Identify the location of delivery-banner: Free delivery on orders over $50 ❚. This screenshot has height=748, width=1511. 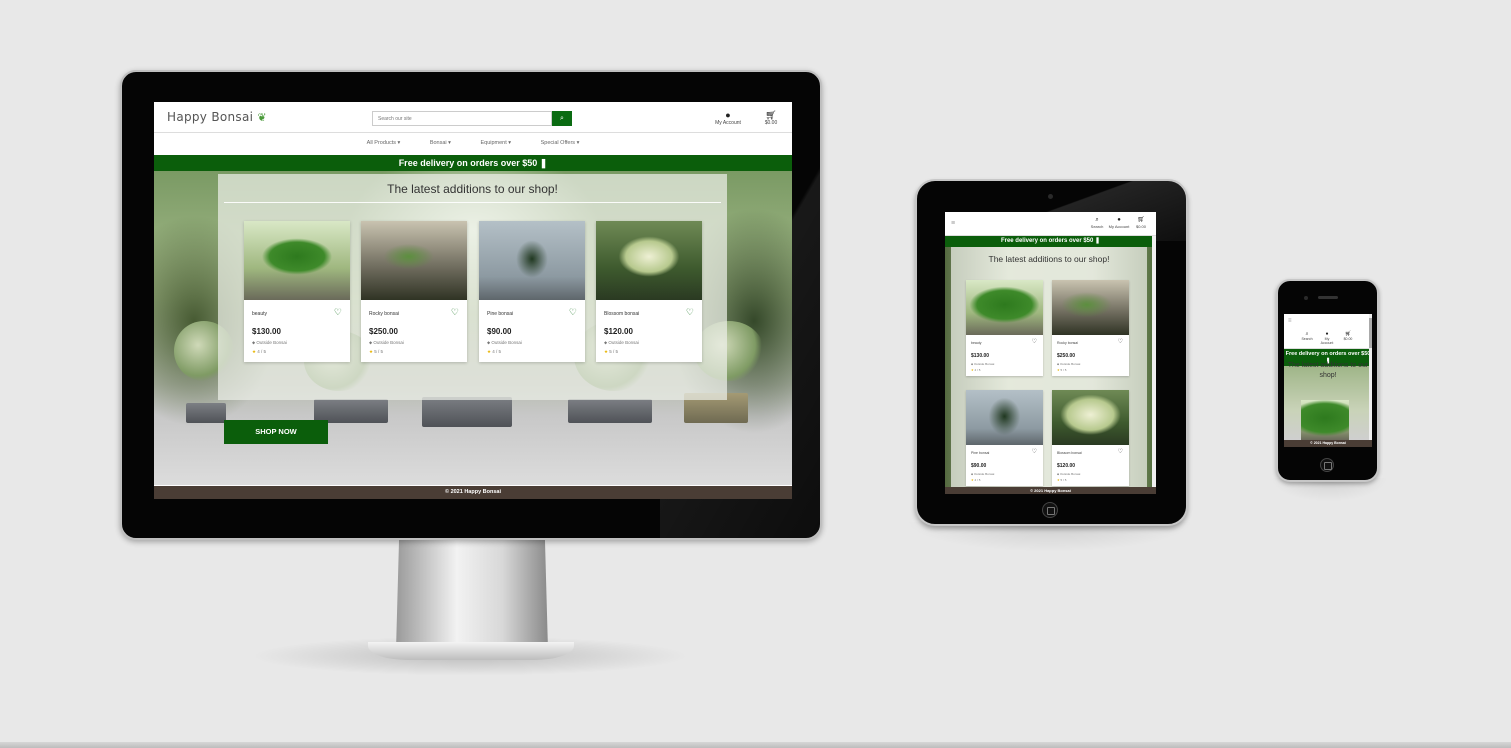
(1050, 241).